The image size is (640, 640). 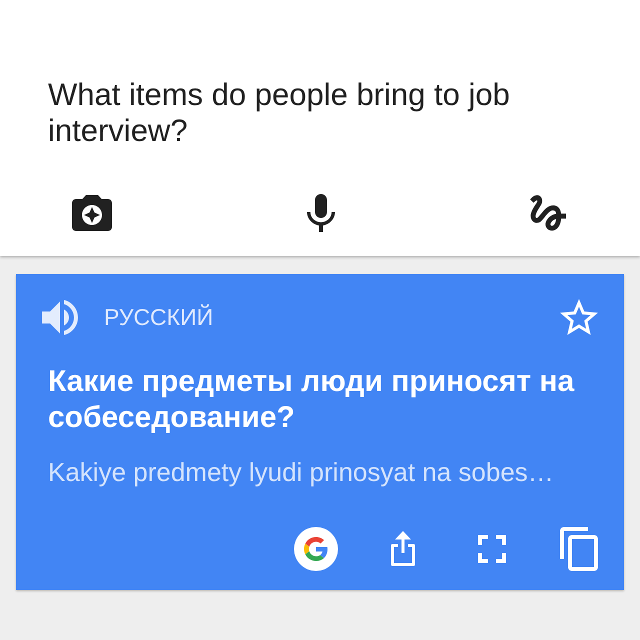 What do you see at coordinates (579, 549) in the screenshot?
I see `copy-icon` at bounding box center [579, 549].